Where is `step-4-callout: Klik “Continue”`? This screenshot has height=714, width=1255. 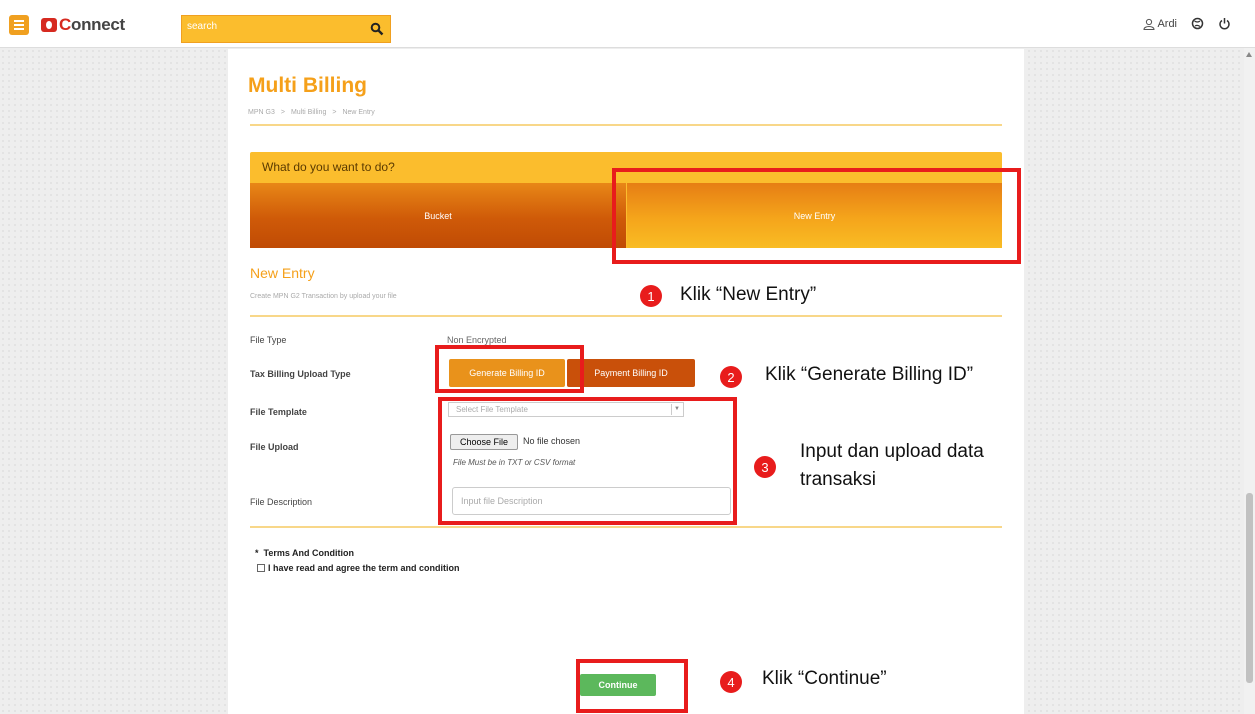
step-4-callout: Klik “Continue” is located at coordinates (824, 678).